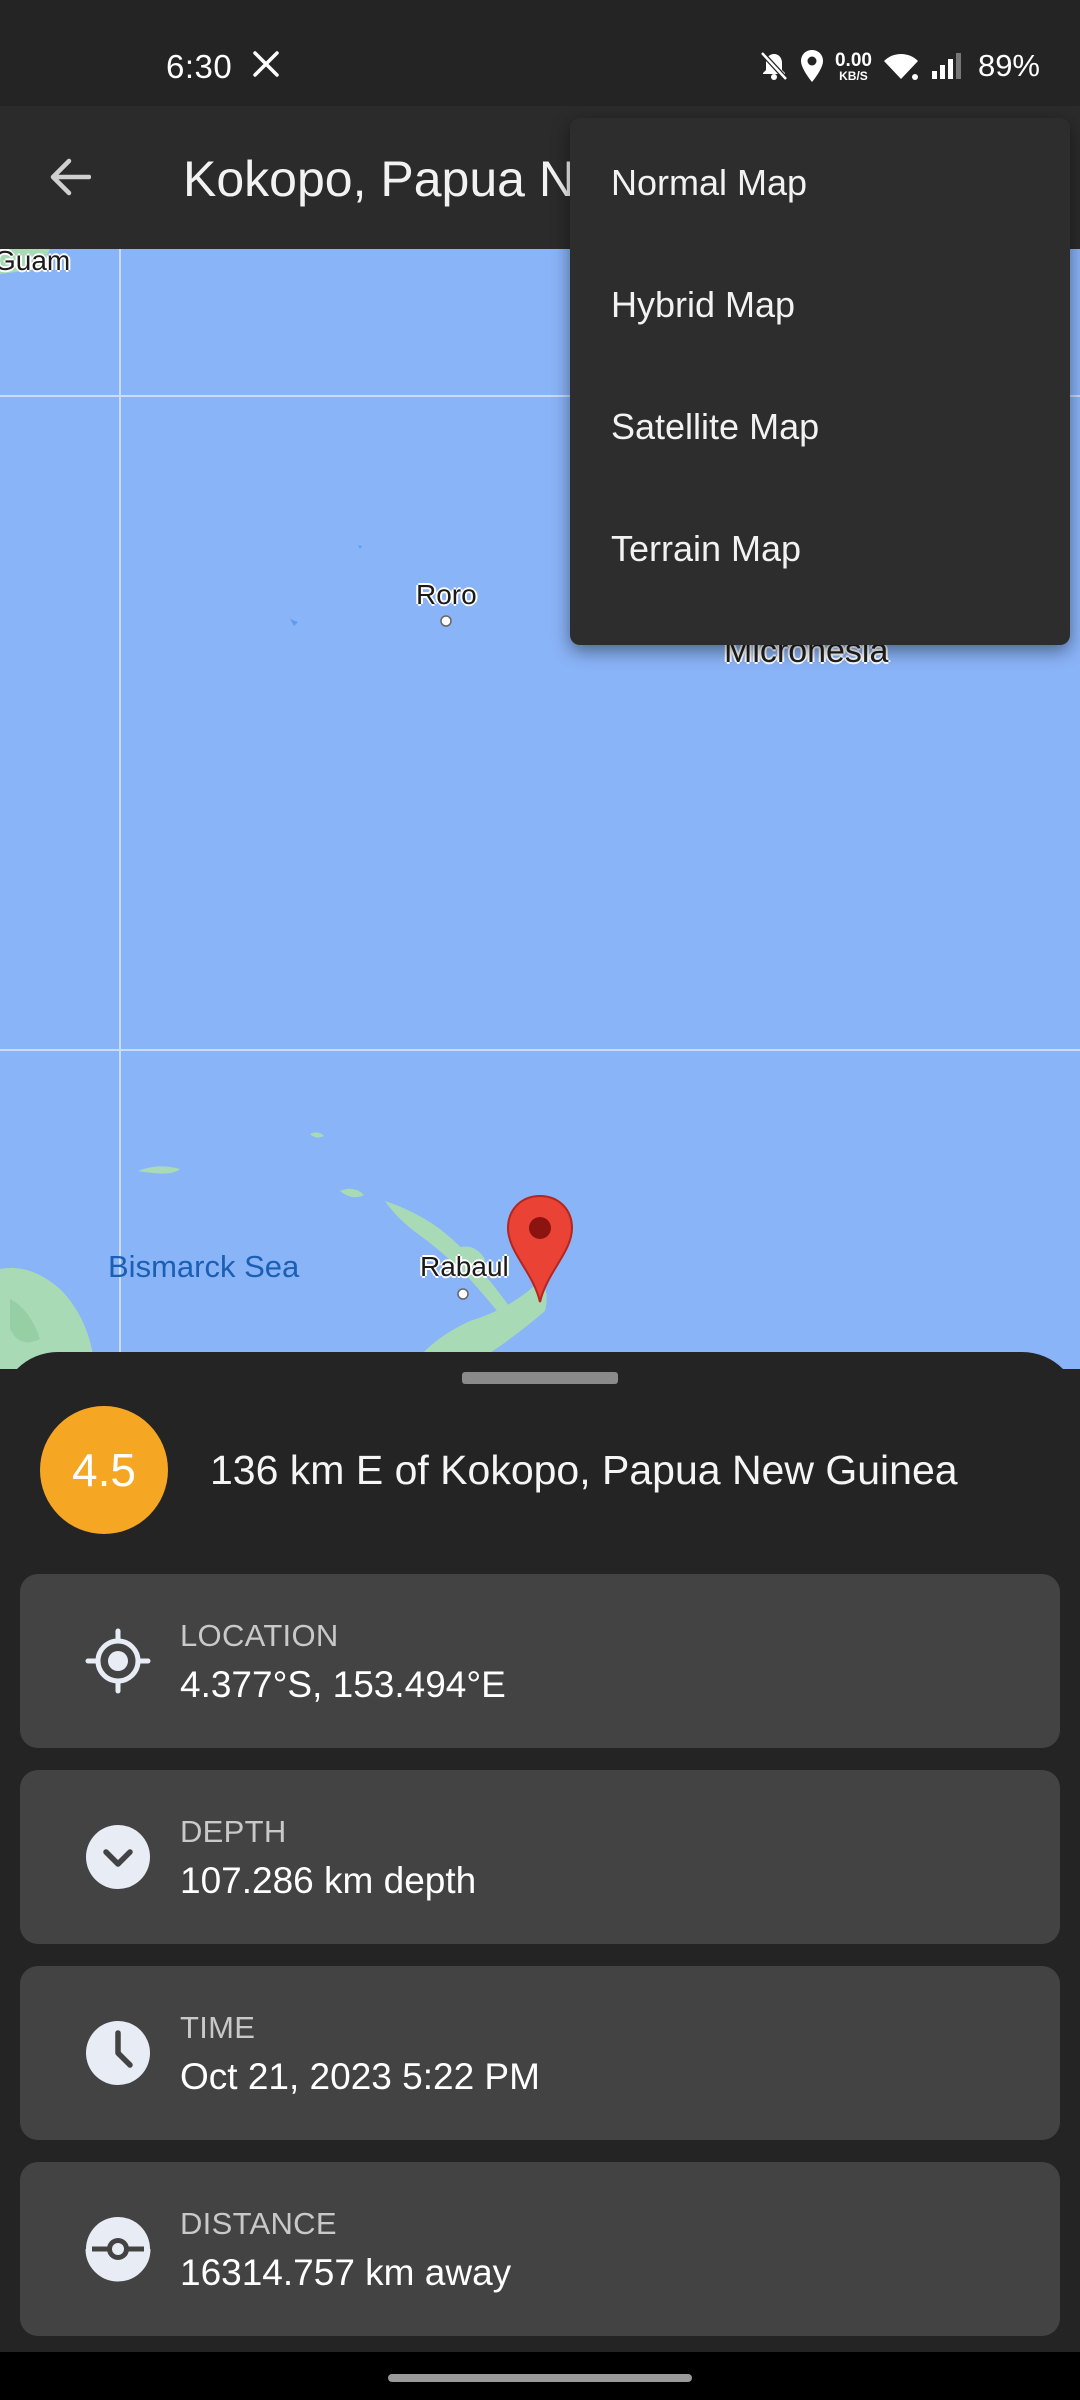 This screenshot has width=1080, height=2400. What do you see at coordinates (258, 2223) in the screenshot?
I see `distance-label: DISTANCE` at bounding box center [258, 2223].